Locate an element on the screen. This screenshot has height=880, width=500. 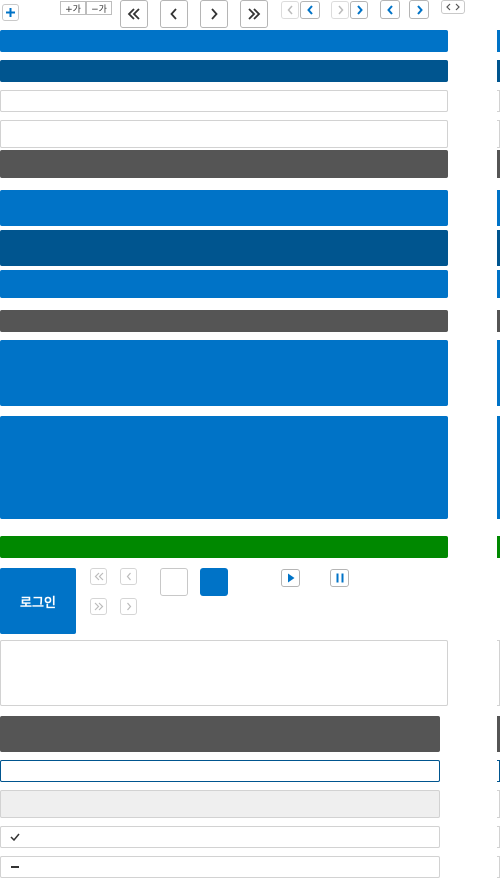
carousel-first-button is located at coordinates (98, 576).